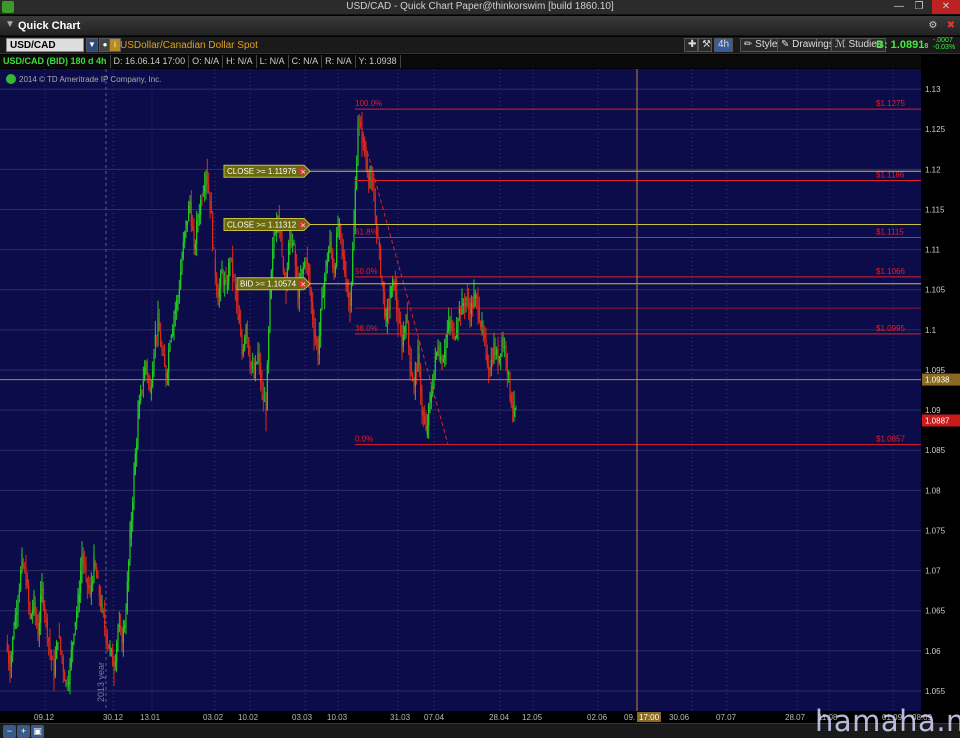 The width and height of the screenshot is (960, 738). Describe the element at coordinates (23, 731) in the screenshot. I see `zoom-in-icon: +` at that location.